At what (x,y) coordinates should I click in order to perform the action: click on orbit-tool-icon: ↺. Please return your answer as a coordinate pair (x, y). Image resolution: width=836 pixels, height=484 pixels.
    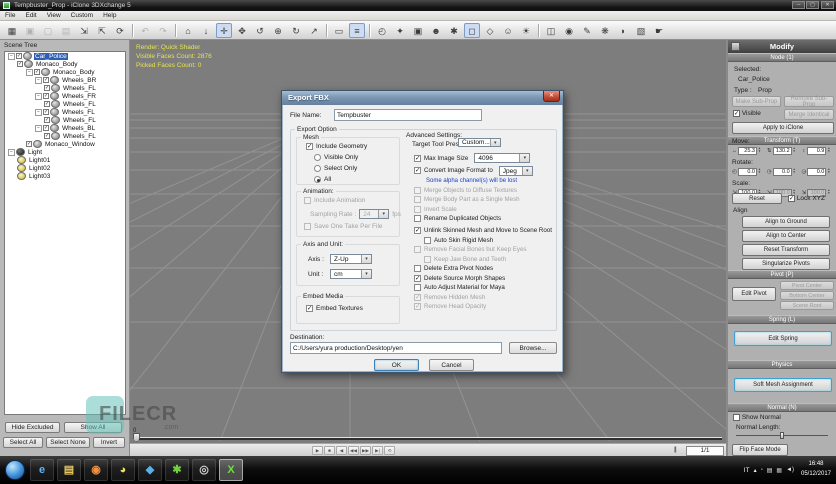
    Looking at the image, I should click on (260, 30).